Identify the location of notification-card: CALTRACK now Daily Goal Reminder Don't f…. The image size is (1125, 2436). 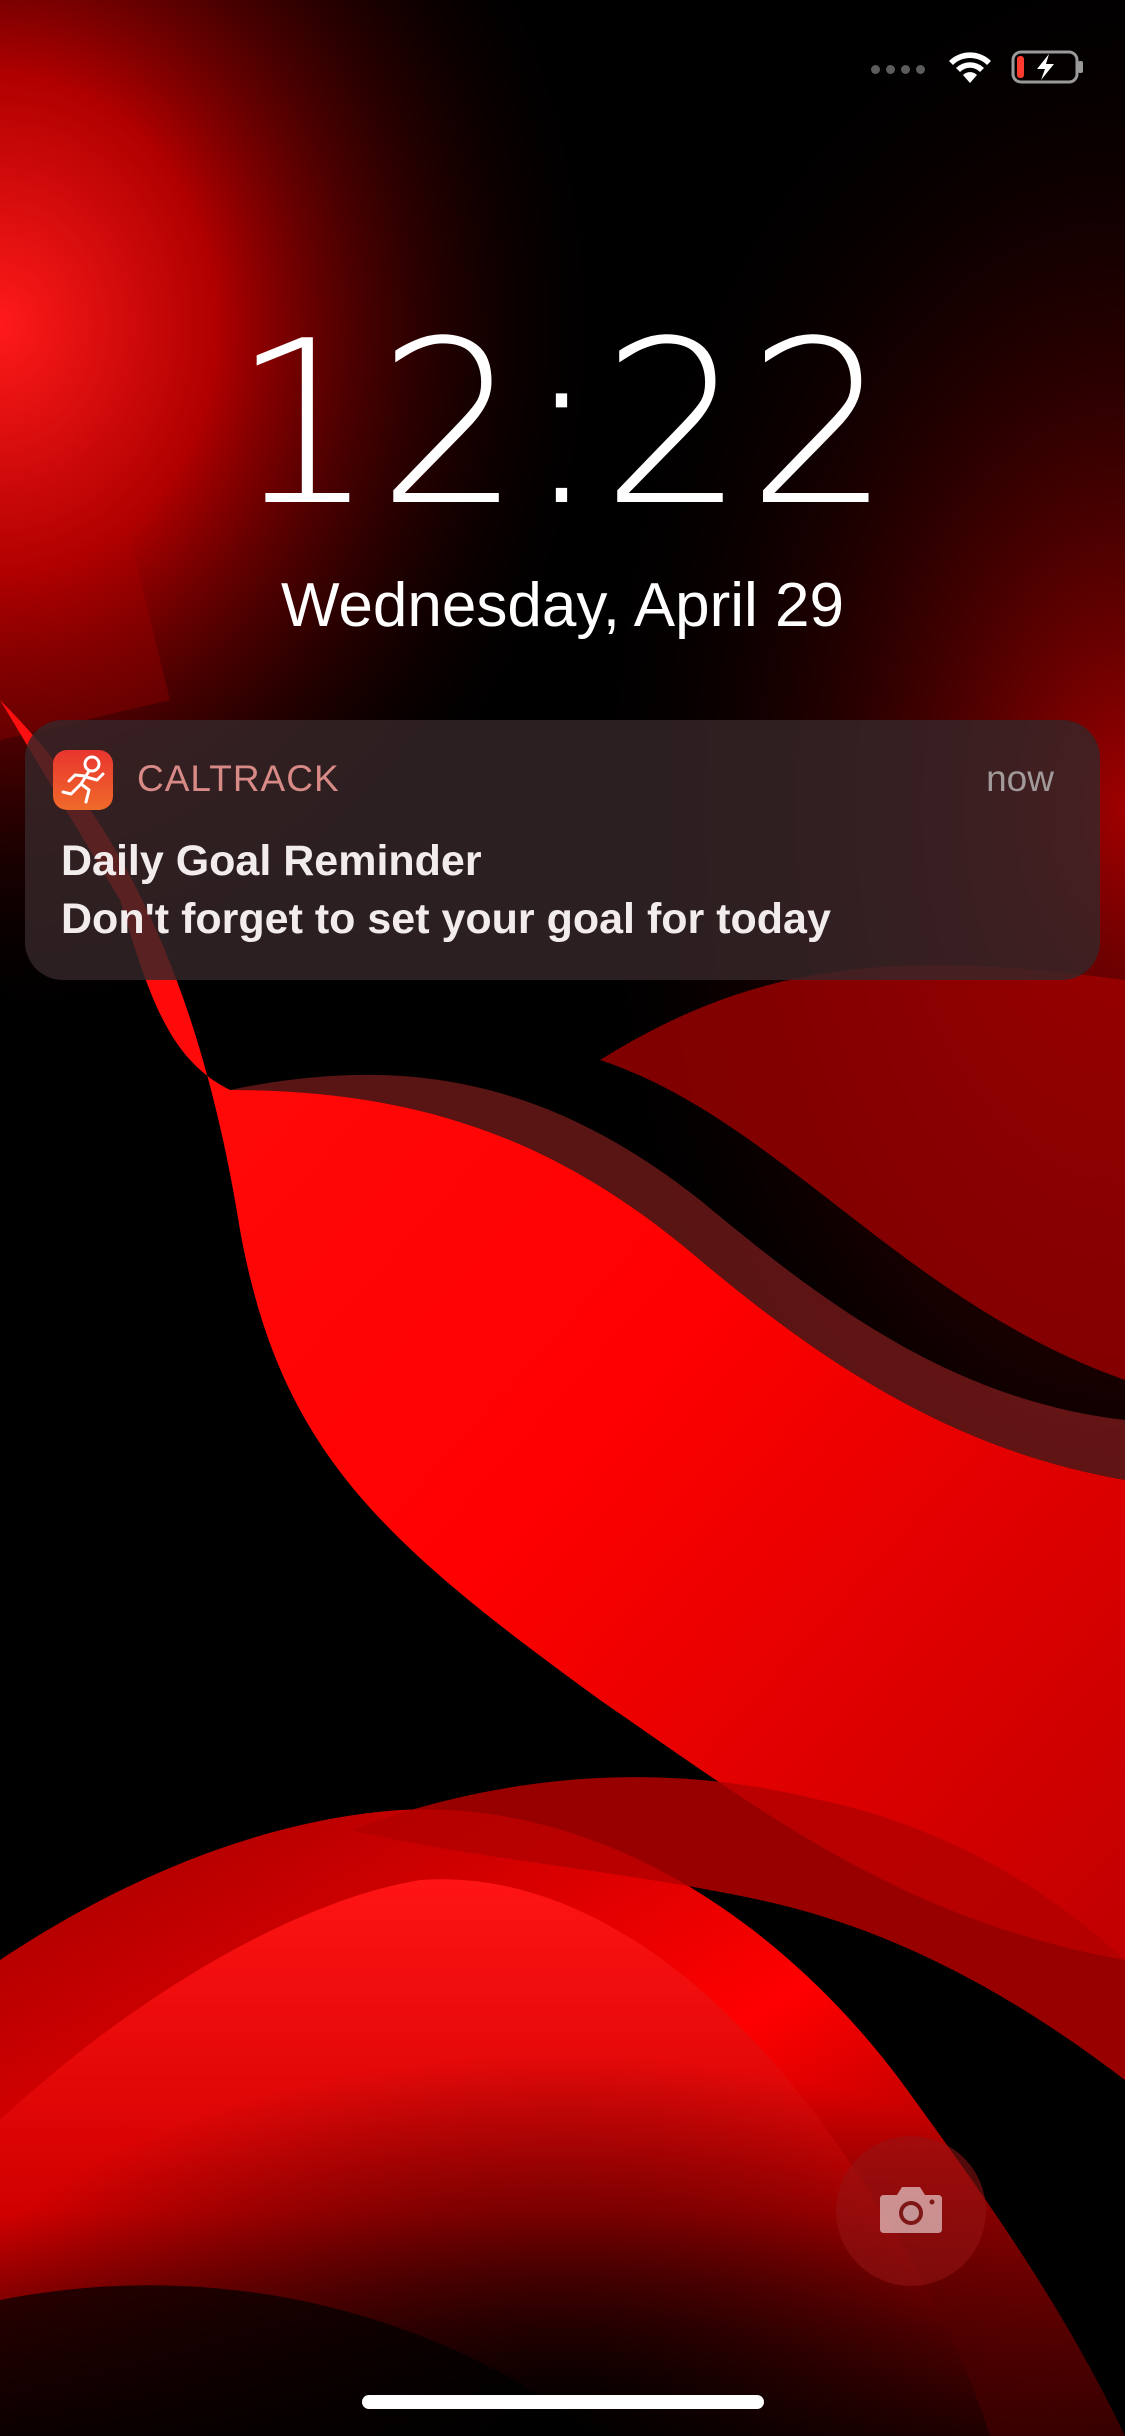
(562, 850).